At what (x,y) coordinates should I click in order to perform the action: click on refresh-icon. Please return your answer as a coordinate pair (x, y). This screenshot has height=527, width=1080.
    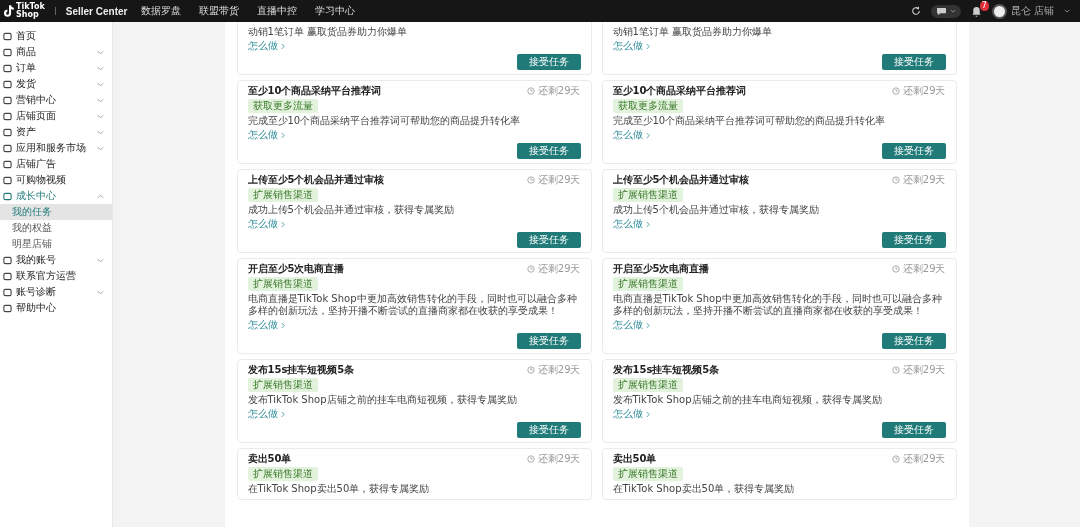
    Looking at the image, I should click on (915, 11).